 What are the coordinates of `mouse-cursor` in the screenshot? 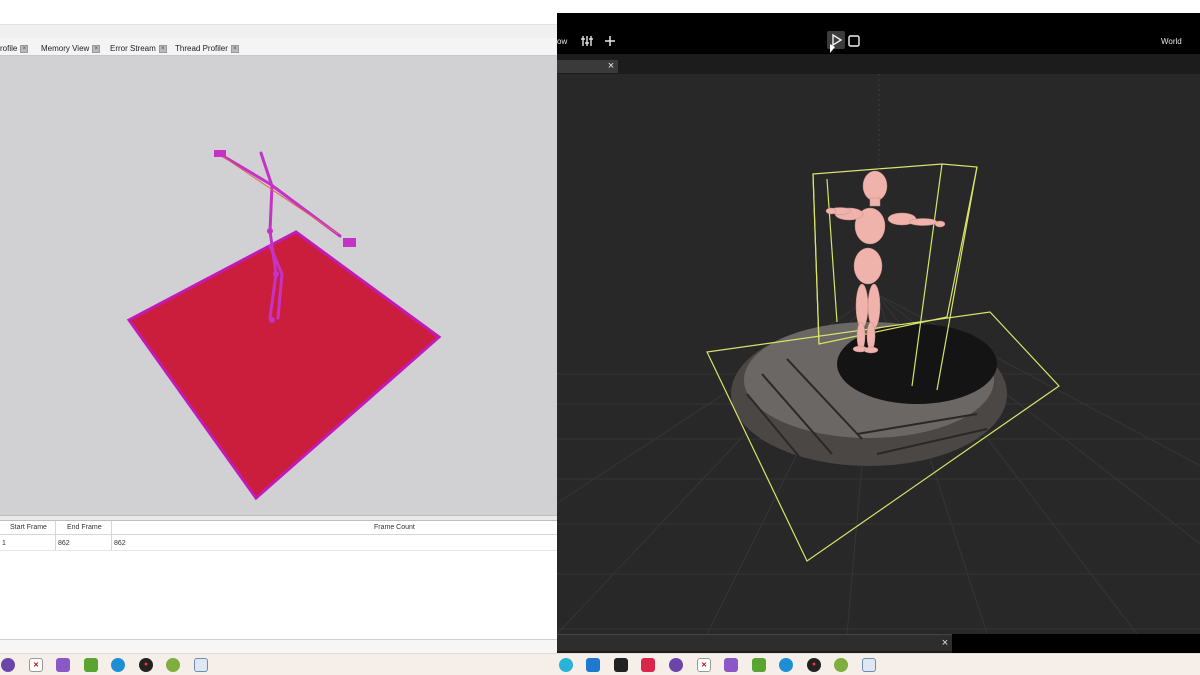 It's located at (832, 48).